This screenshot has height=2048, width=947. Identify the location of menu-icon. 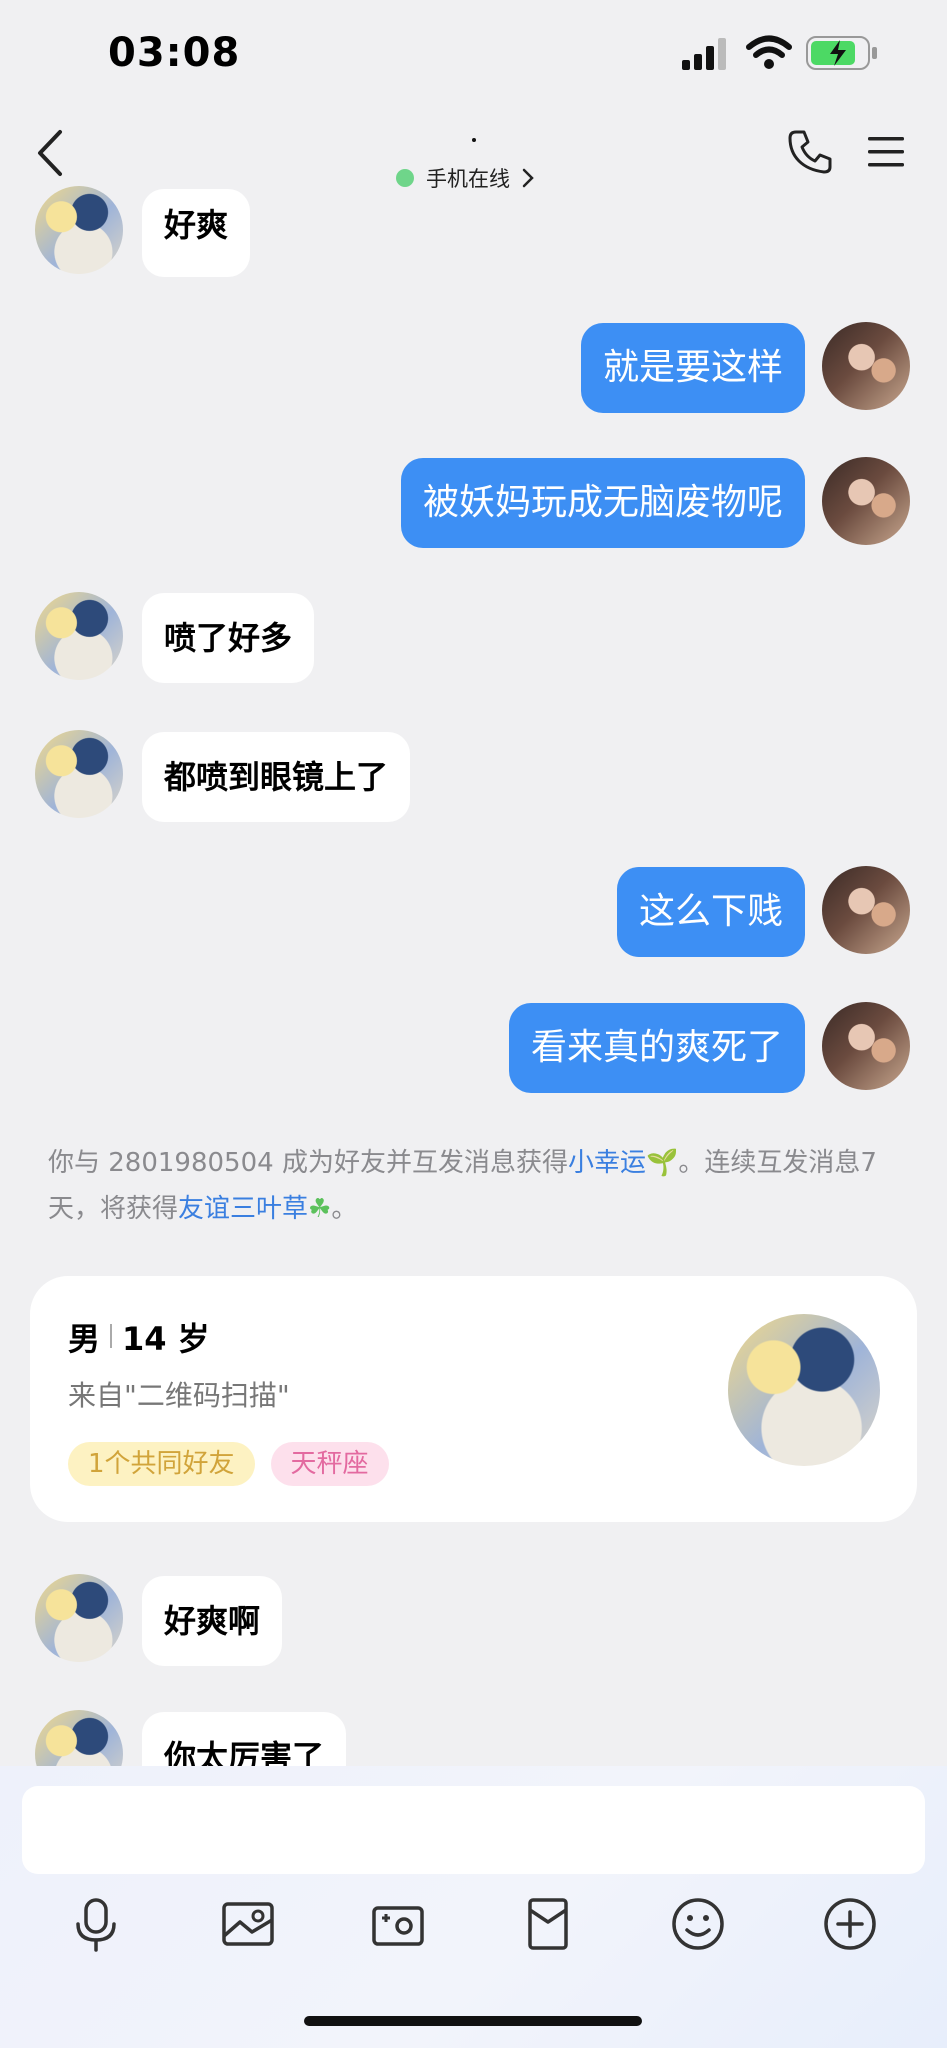
(886, 152).